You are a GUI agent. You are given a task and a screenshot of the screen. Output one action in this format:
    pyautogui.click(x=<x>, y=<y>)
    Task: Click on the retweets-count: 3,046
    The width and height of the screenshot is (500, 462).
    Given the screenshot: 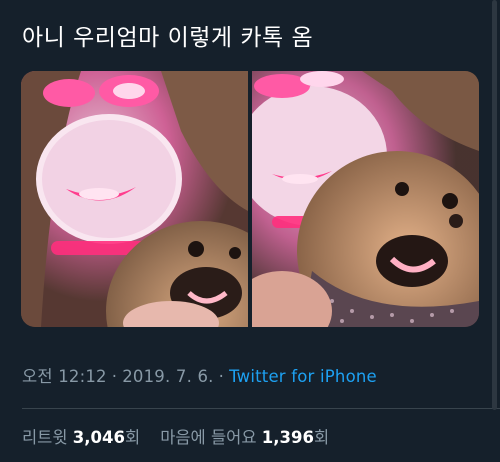 What is the action you would take?
    pyautogui.click(x=98, y=437)
    